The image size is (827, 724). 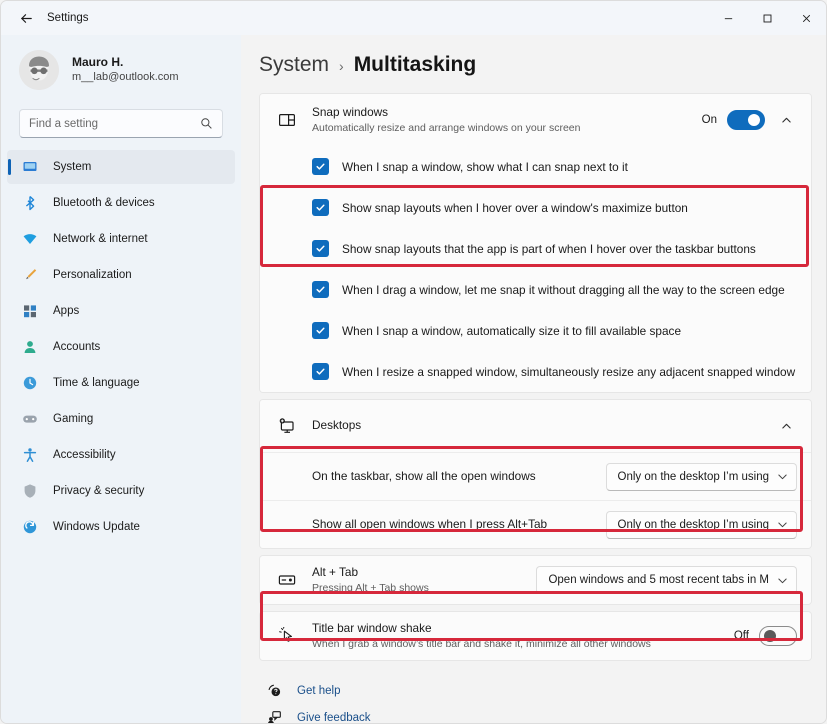 I want to click on avatar-face-icon, so click(x=39, y=70).